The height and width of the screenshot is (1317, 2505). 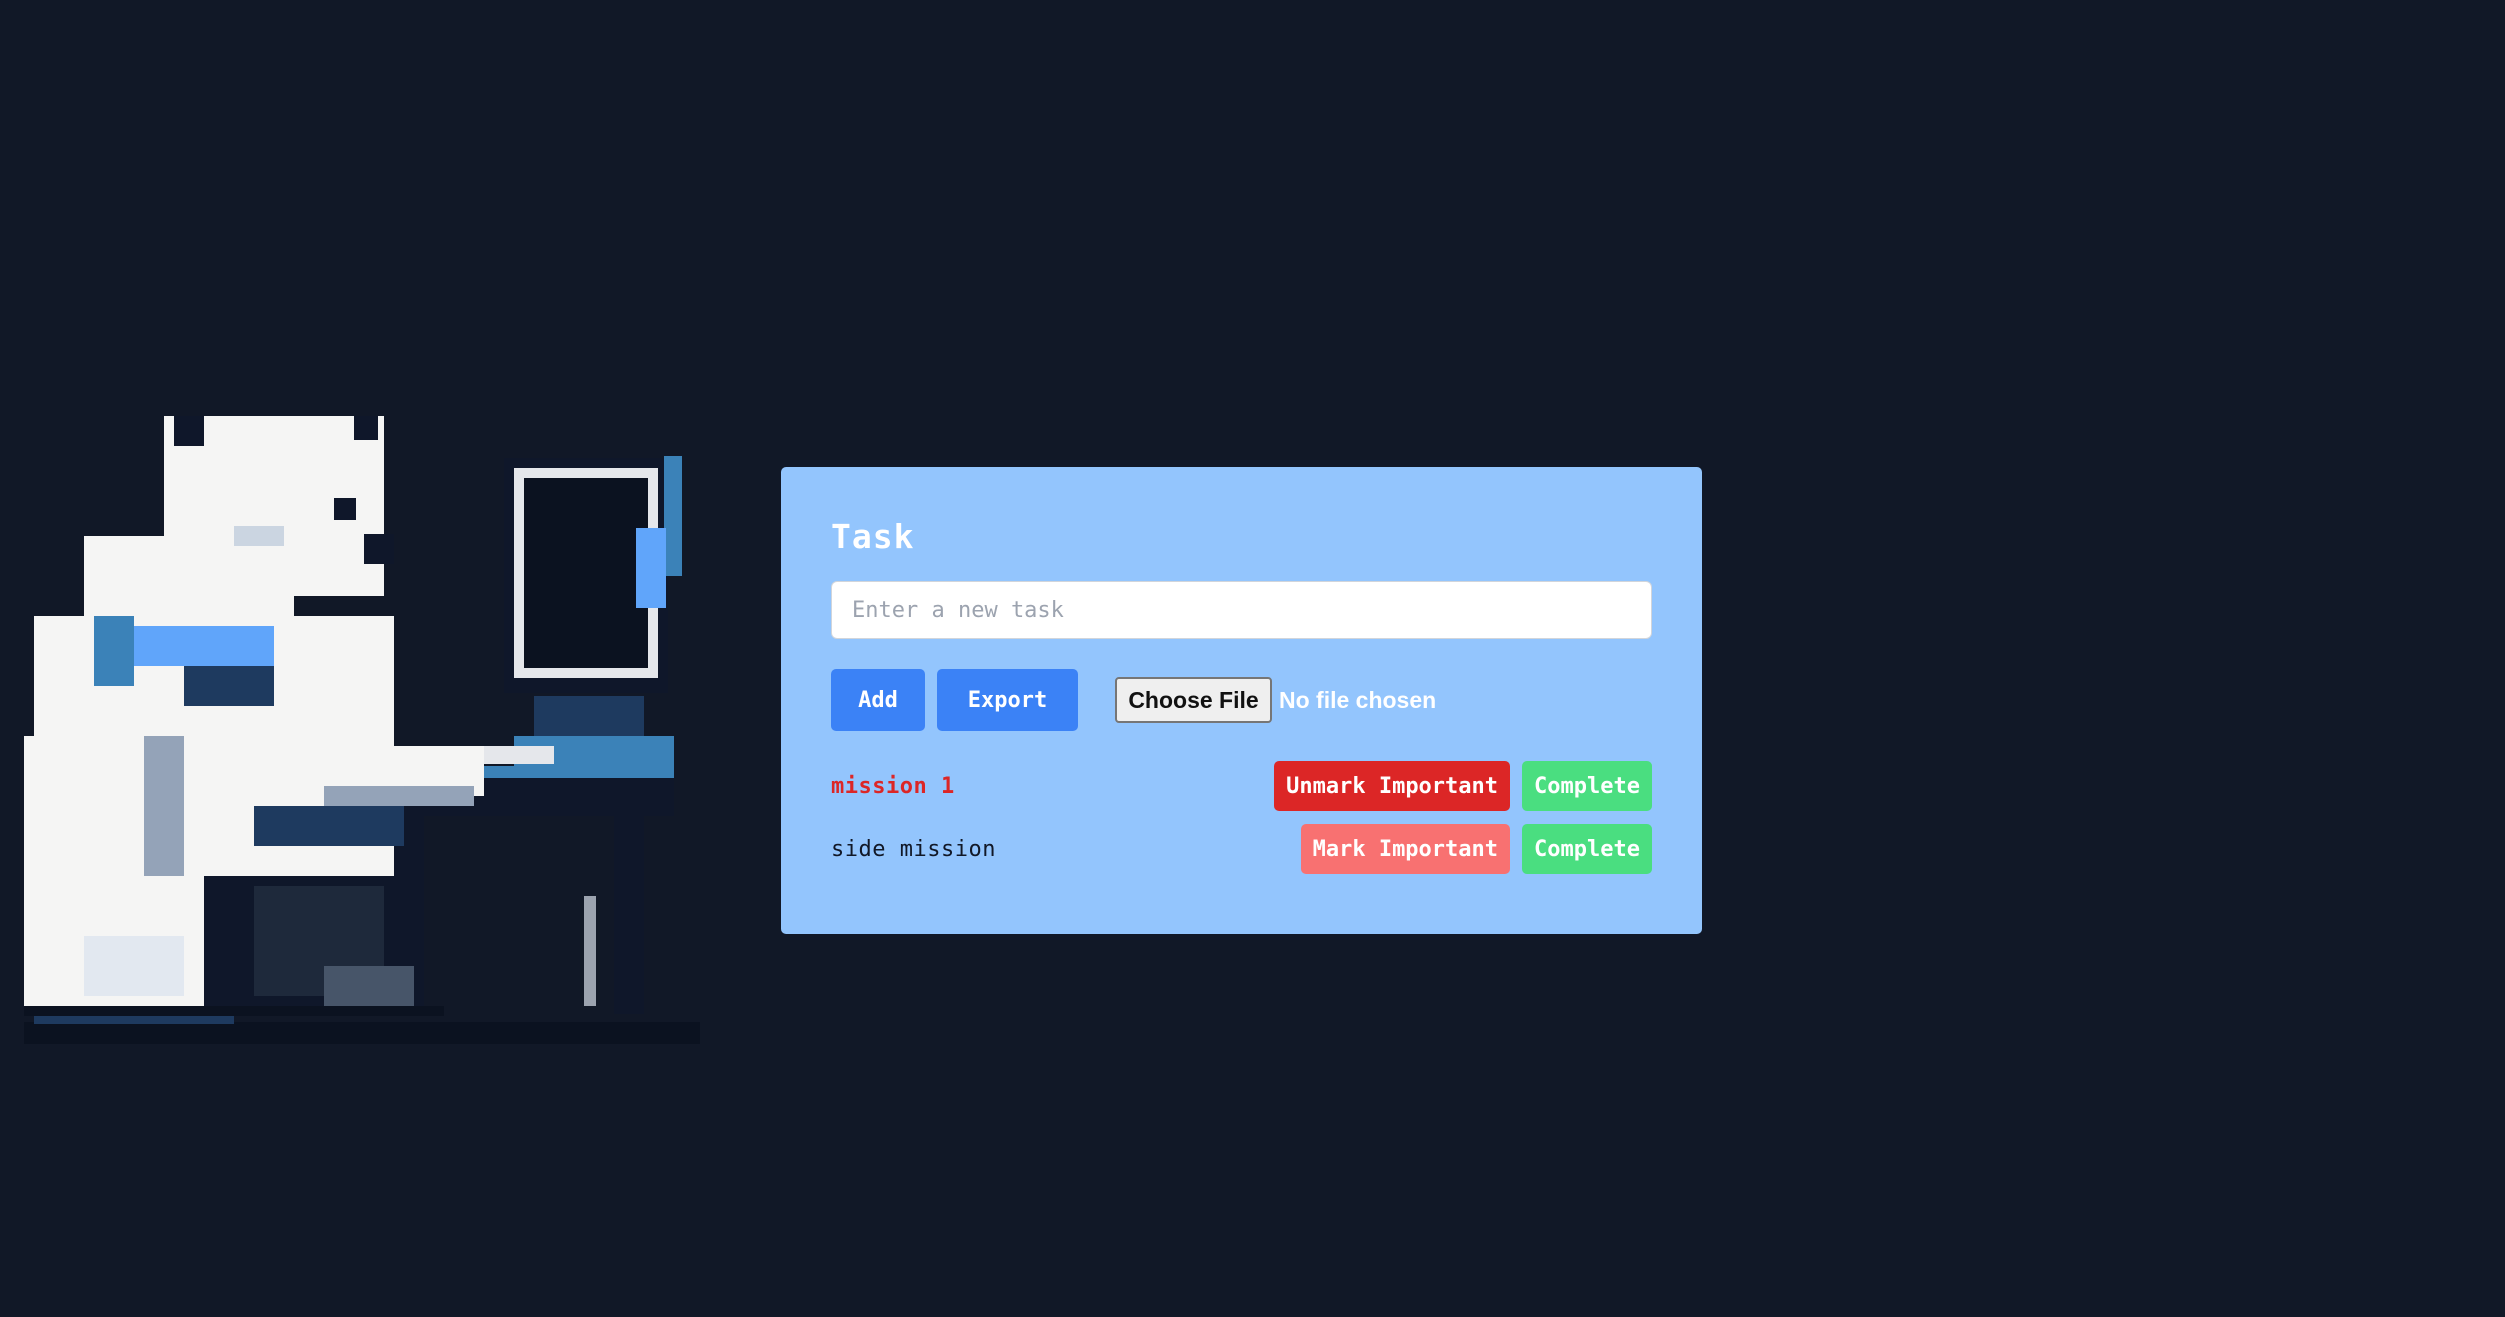 I want to click on mark-important-button: Mark Important, so click(x=1405, y=849).